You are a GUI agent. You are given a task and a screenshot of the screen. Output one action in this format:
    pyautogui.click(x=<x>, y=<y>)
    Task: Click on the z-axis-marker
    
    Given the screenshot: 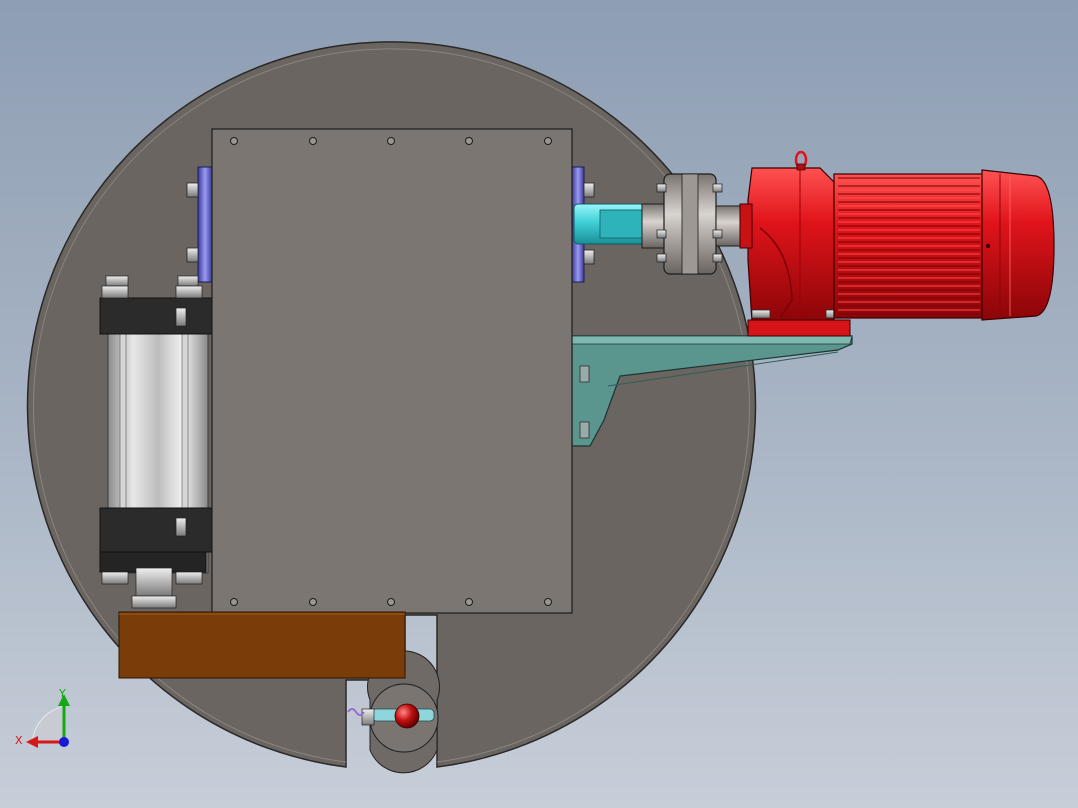 What is the action you would take?
    pyautogui.click(x=64, y=742)
    